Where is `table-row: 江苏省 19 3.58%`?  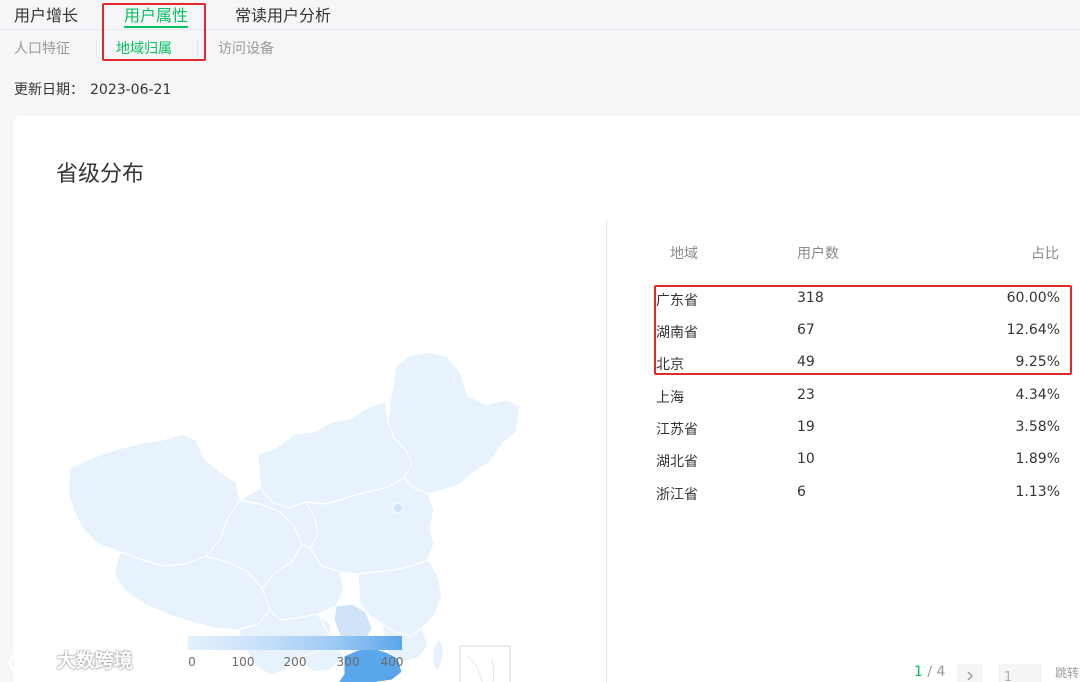 table-row: 江苏省 19 3.58% is located at coordinates (858, 429).